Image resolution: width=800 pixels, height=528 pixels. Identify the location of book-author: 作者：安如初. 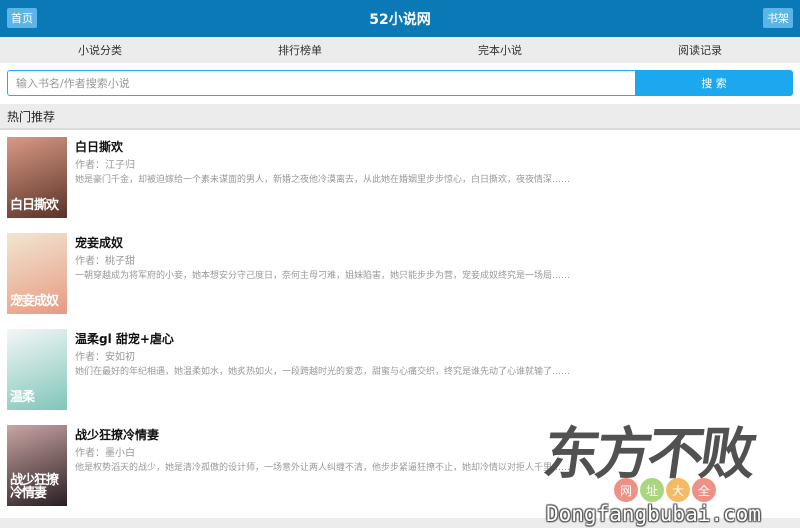
(105, 357).